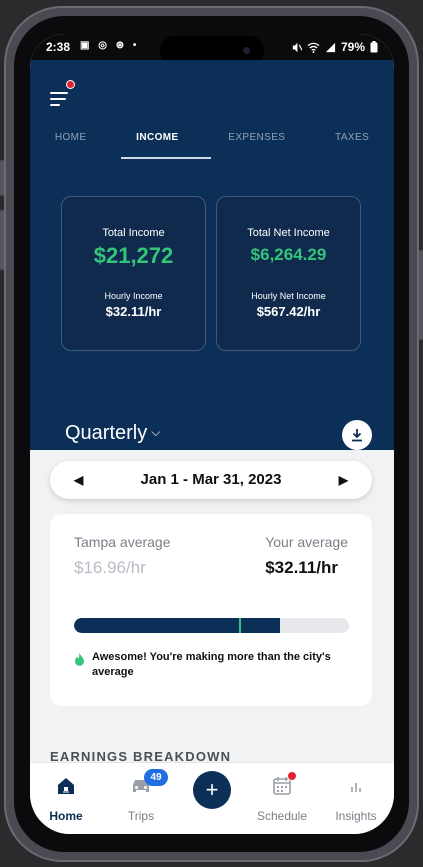 The width and height of the screenshot is (423, 867). I want to click on download-icon, so click(357, 435).